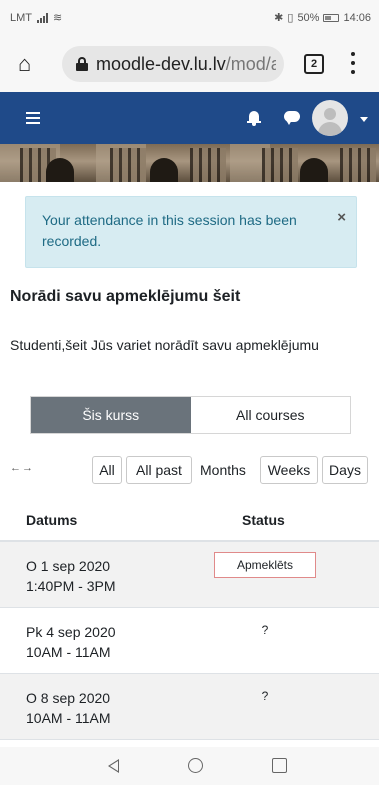  Describe the element at coordinates (161, 64) in the screenshot. I see `url-host: moodle-dev.lu.lv` at that location.